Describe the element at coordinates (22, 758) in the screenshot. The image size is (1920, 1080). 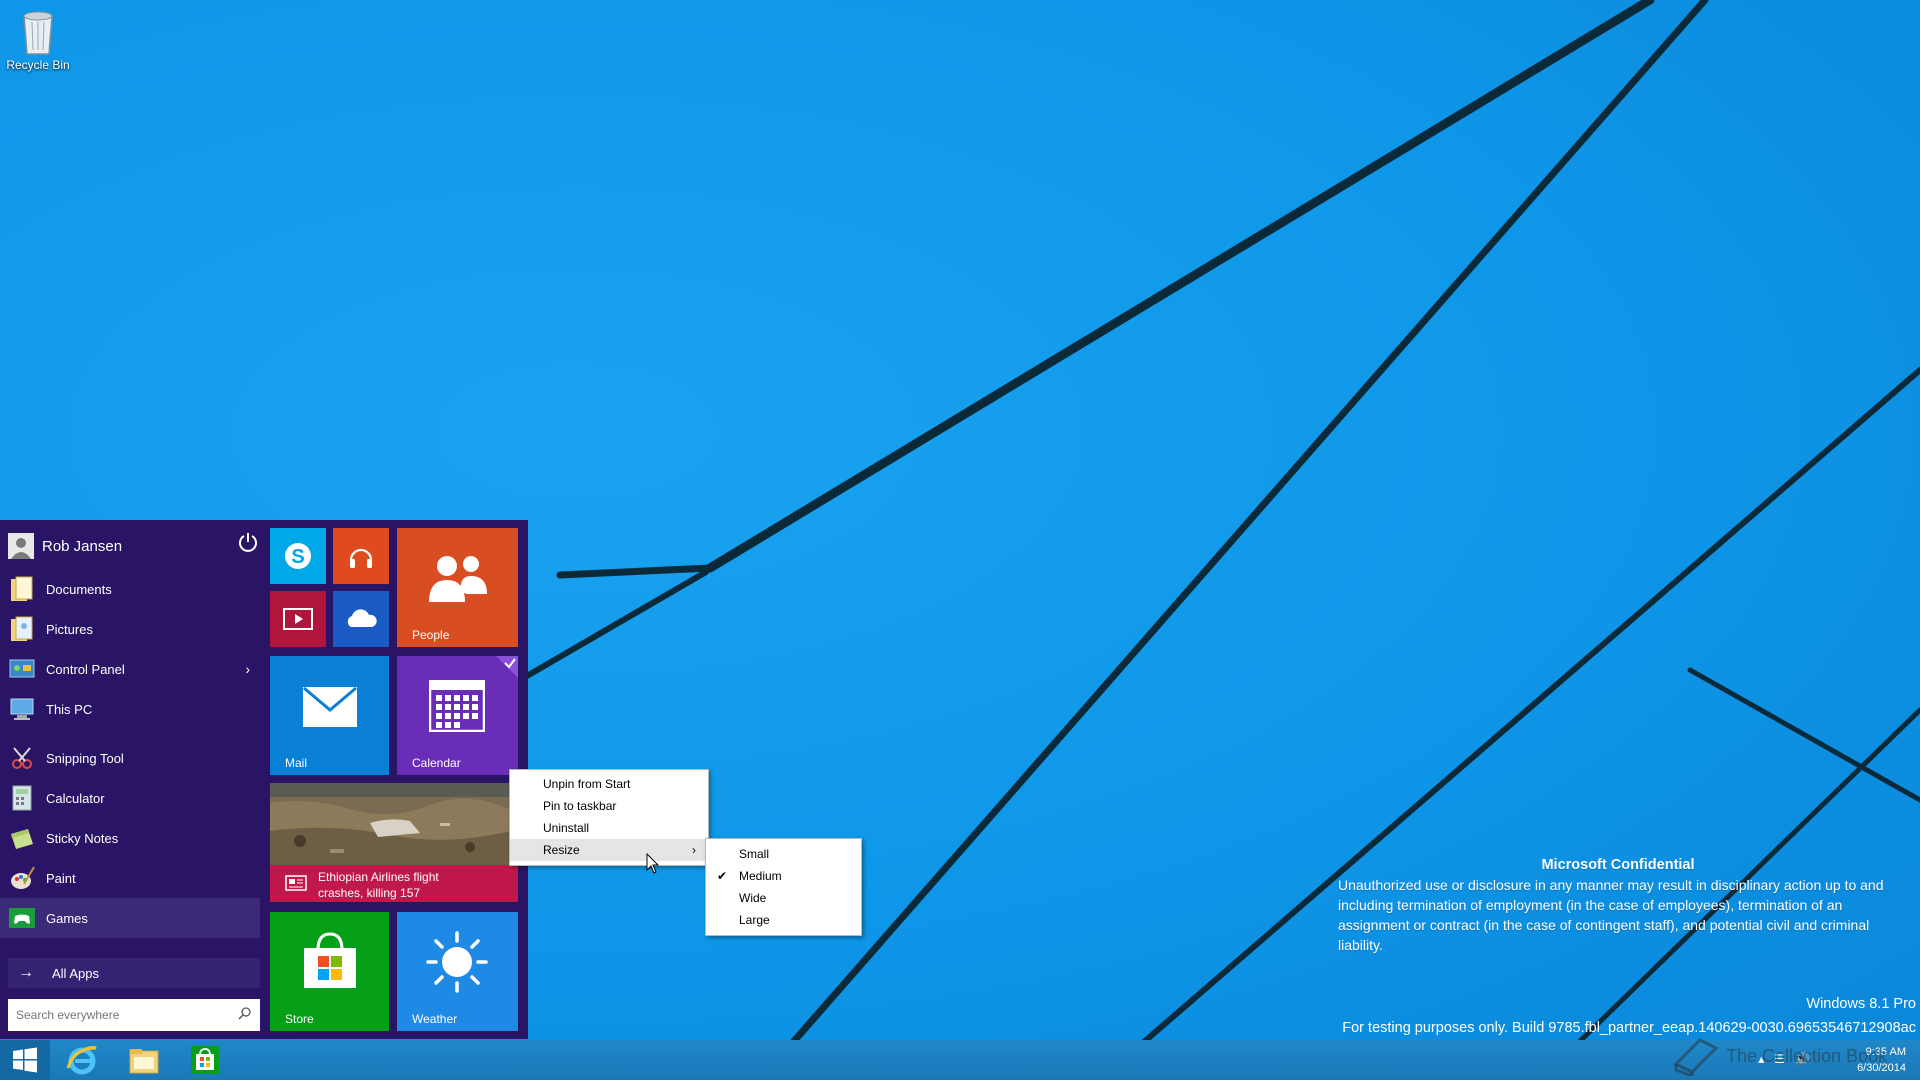
I see `snipping-tool-icon` at that location.